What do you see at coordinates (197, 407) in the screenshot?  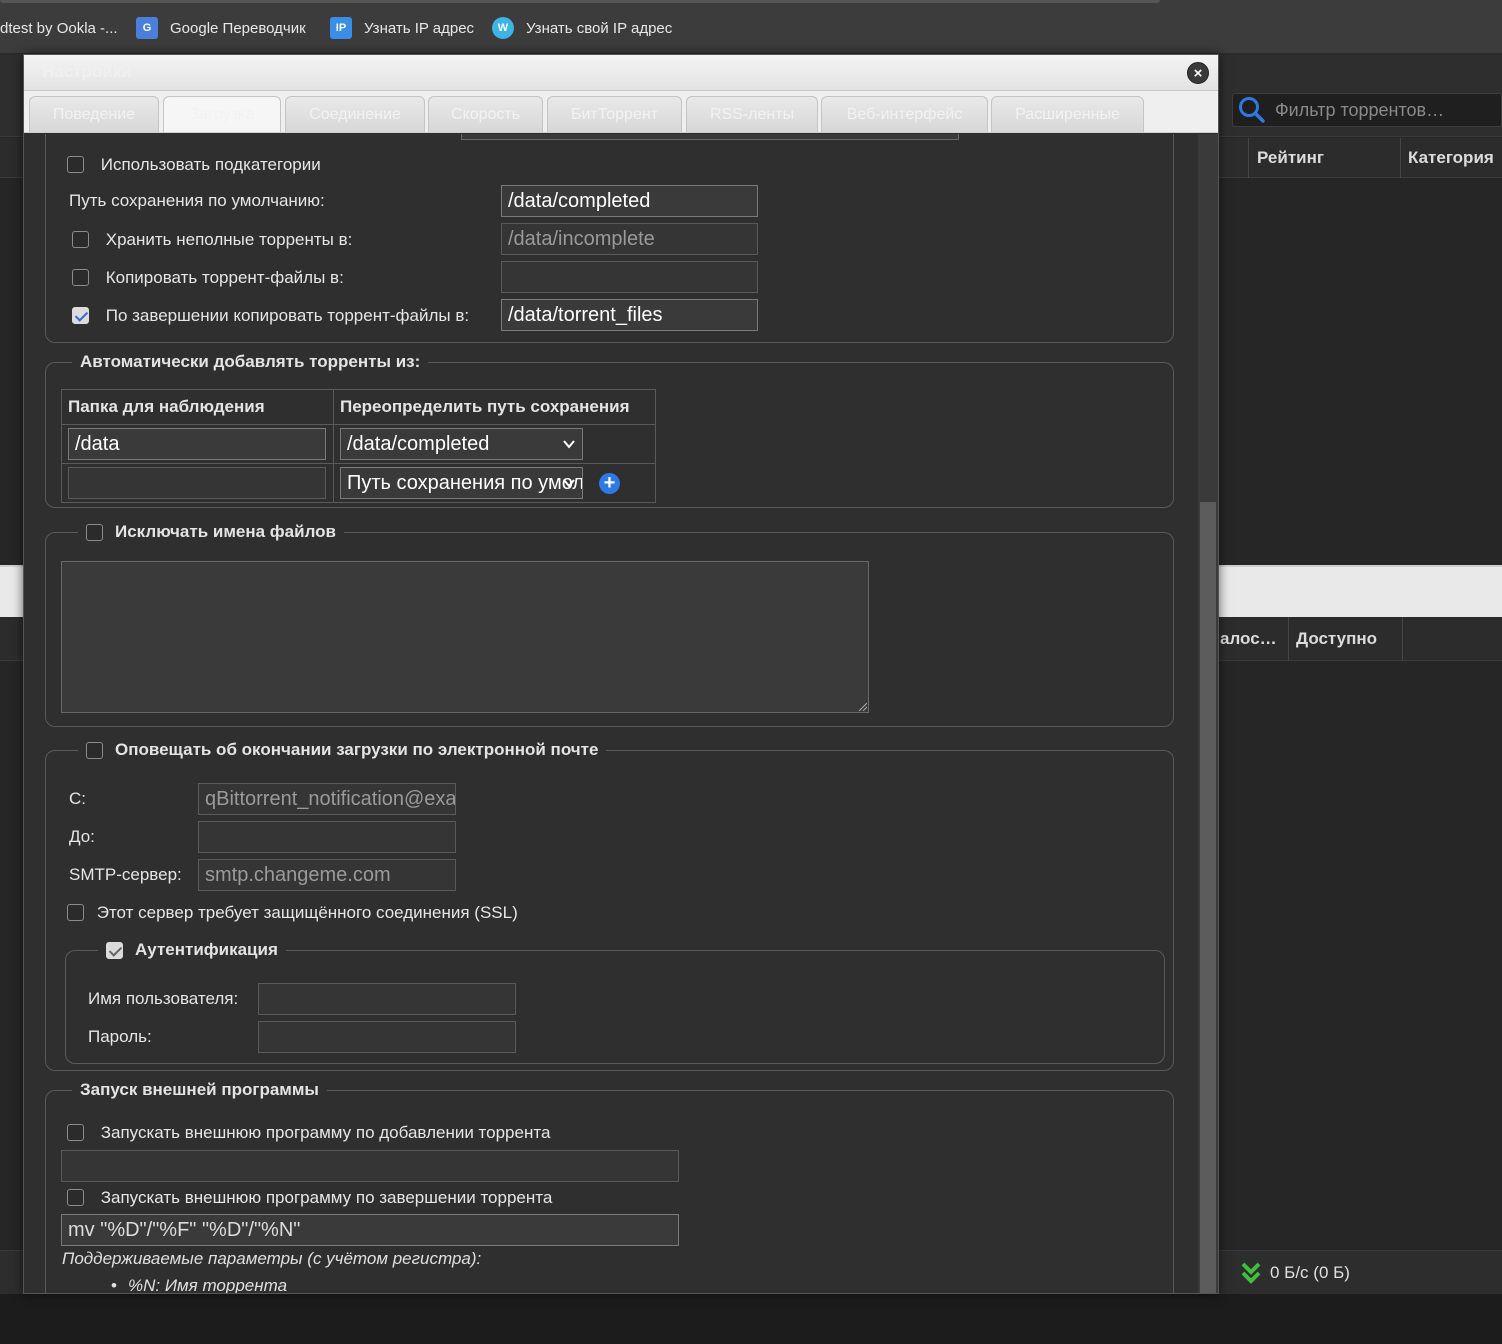 I see `column-watched-folder: Папка для наблюдения` at bounding box center [197, 407].